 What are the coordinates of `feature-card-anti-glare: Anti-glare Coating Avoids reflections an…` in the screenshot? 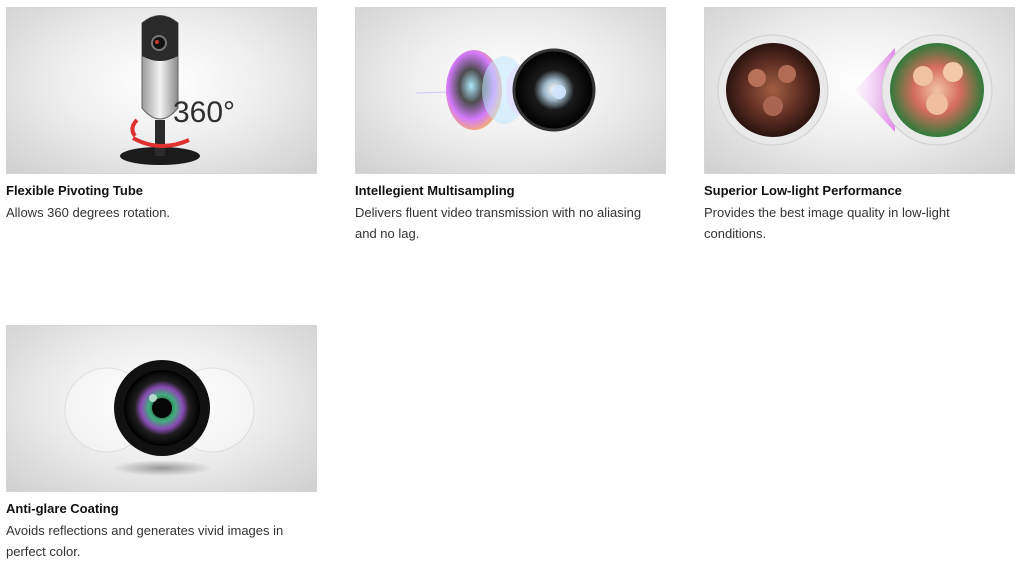 It's located at (161, 443).